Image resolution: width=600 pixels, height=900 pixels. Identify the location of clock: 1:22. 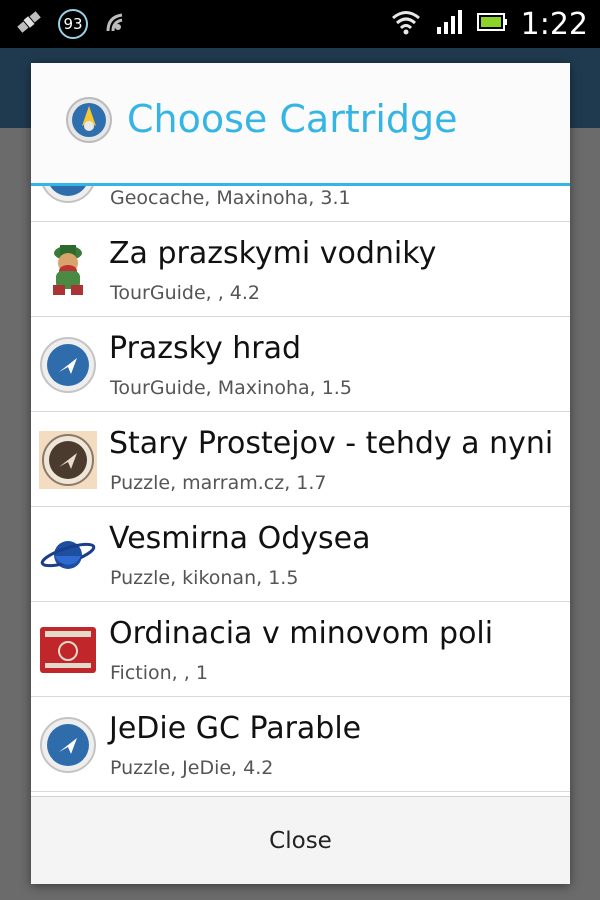
(554, 24).